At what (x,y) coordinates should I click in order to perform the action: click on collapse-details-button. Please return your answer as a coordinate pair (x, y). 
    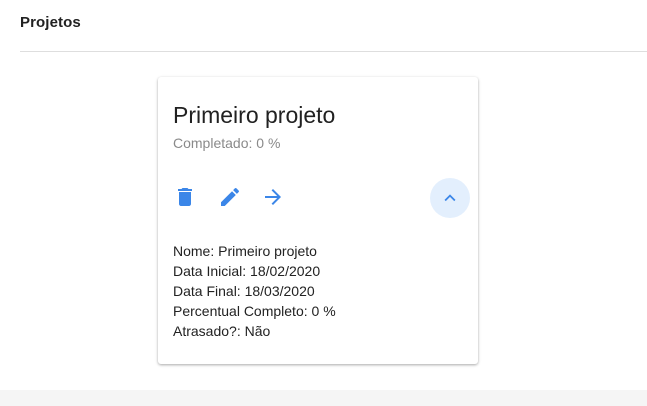
    Looking at the image, I should click on (450, 198).